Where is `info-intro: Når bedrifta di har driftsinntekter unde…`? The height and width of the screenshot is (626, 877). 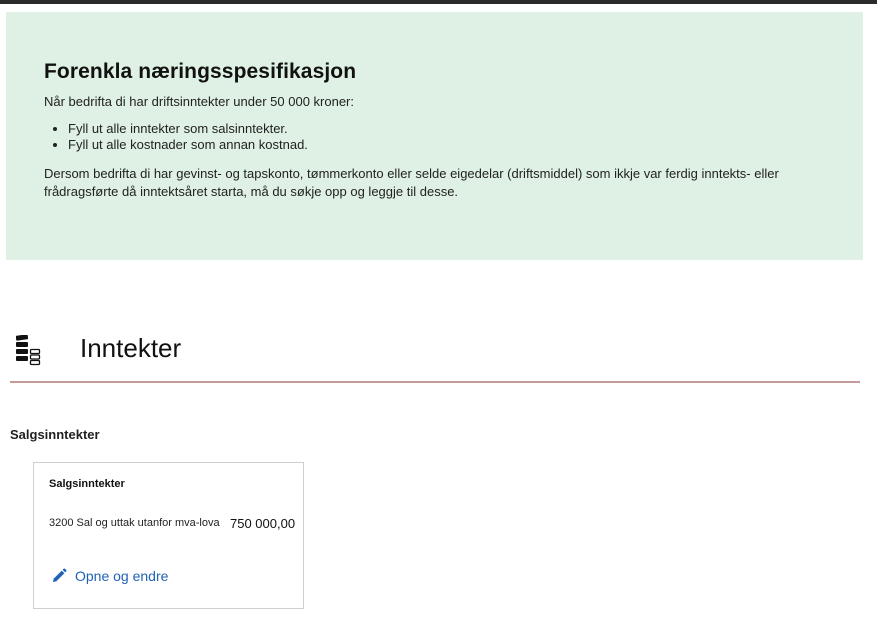
info-intro: Når bedrifta di har driftsinntekter unde… is located at coordinates (199, 101).